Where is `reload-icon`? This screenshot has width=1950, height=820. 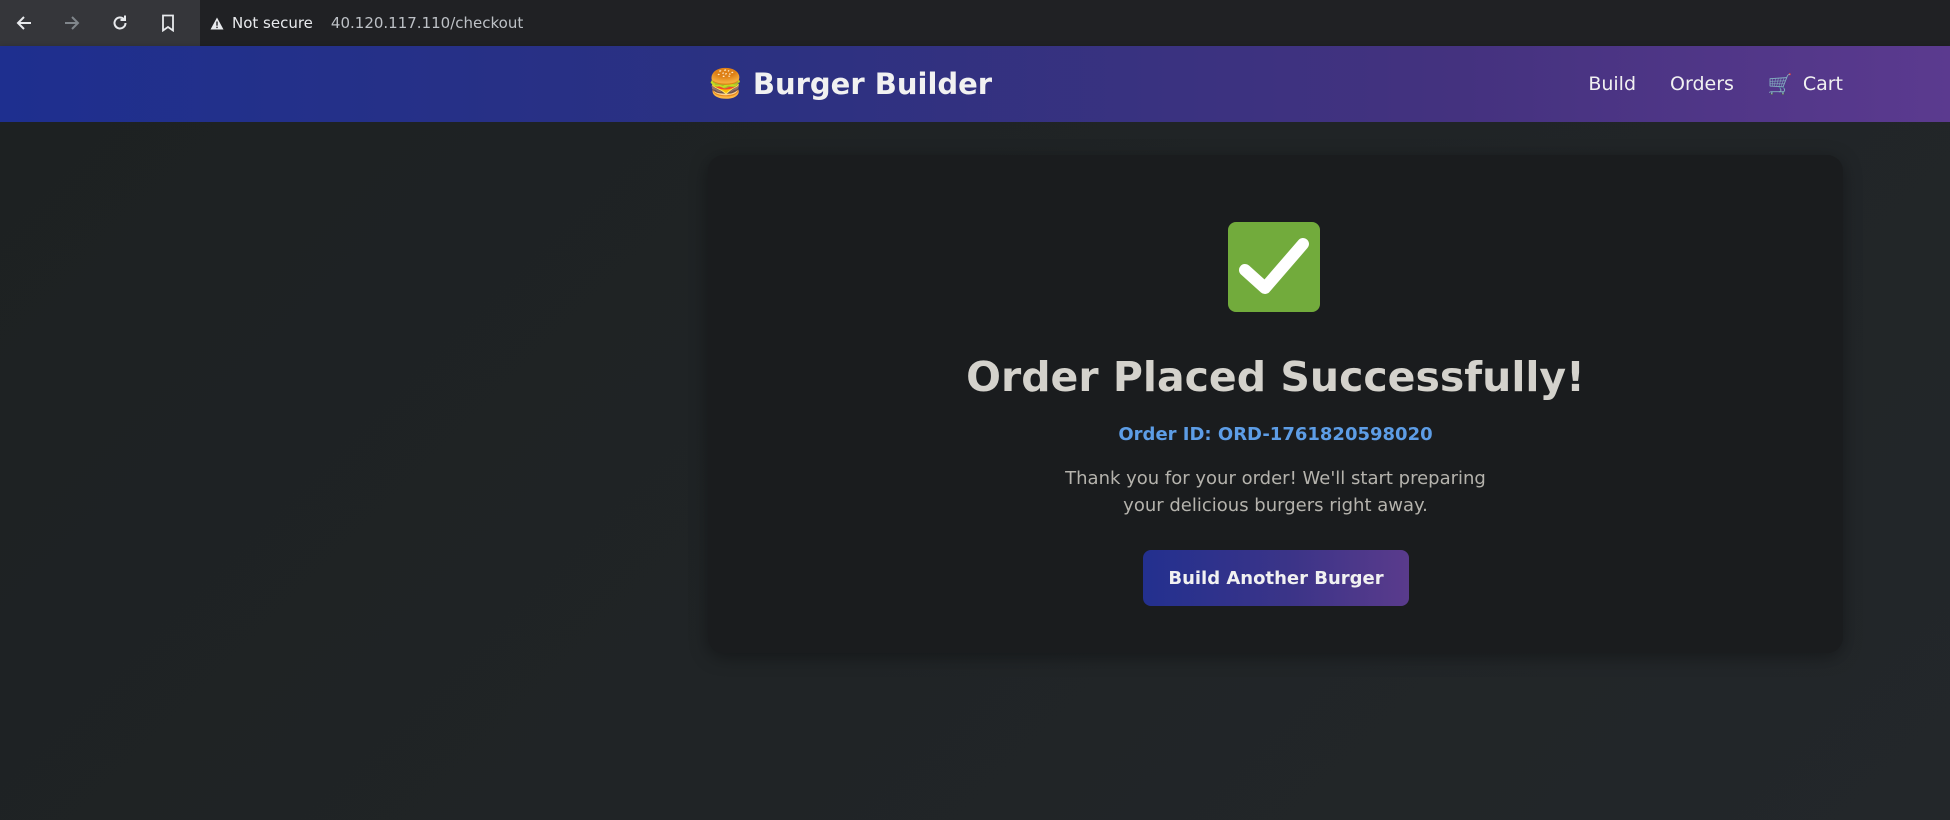
reload-icon is located at coordinates (120, 23).